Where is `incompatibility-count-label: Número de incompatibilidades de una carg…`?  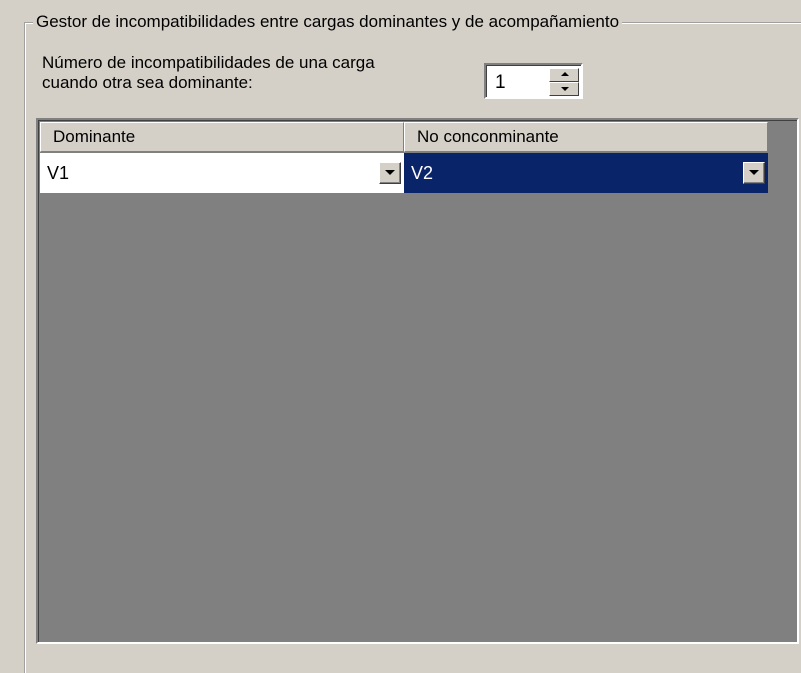
incompatibility-count-label: Número de incompatibilidades de una carg… is located at coordinates (208, 73).